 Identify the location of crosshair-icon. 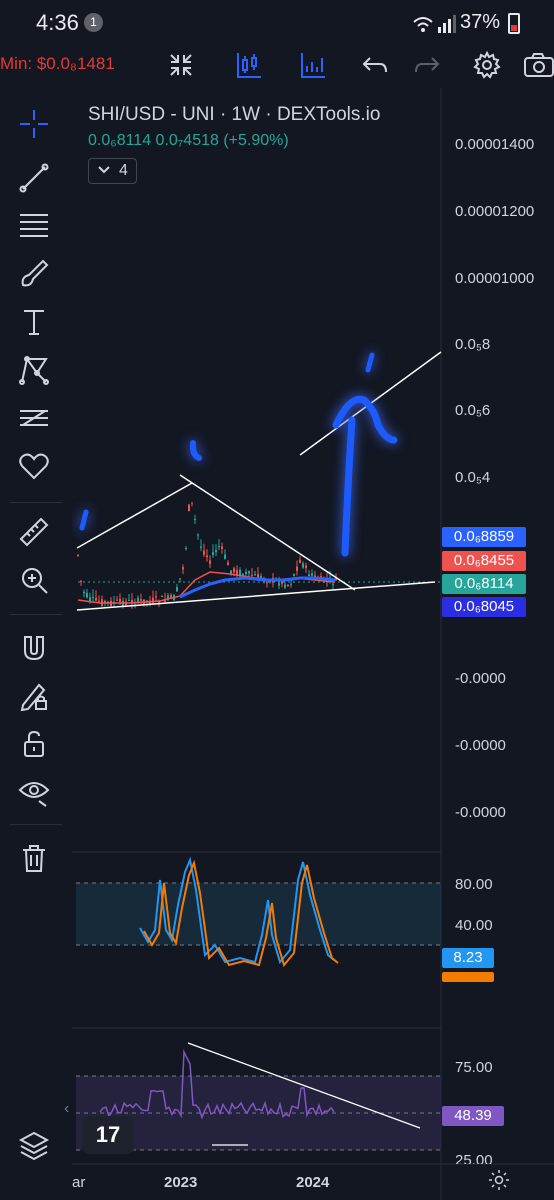
(34, 124).